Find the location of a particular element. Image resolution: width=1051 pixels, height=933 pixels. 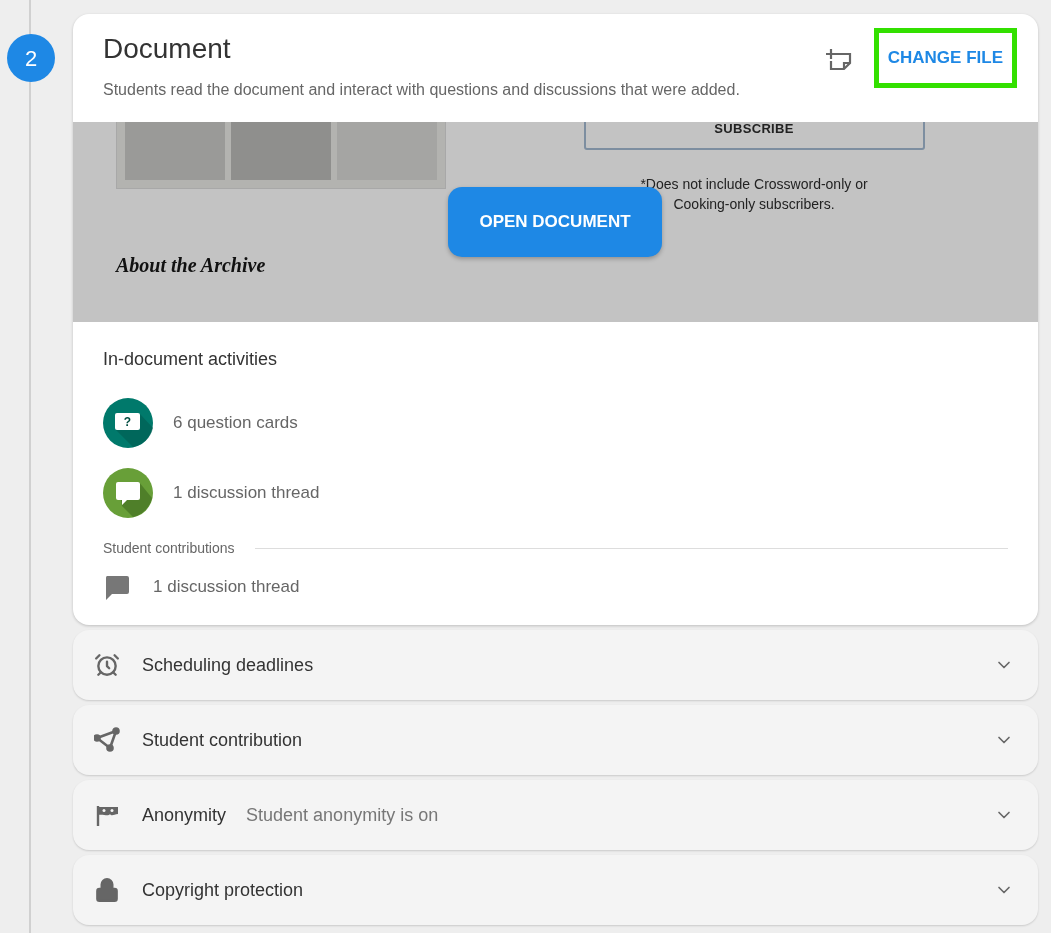

lock-icon is located at coordinates (107, 890).